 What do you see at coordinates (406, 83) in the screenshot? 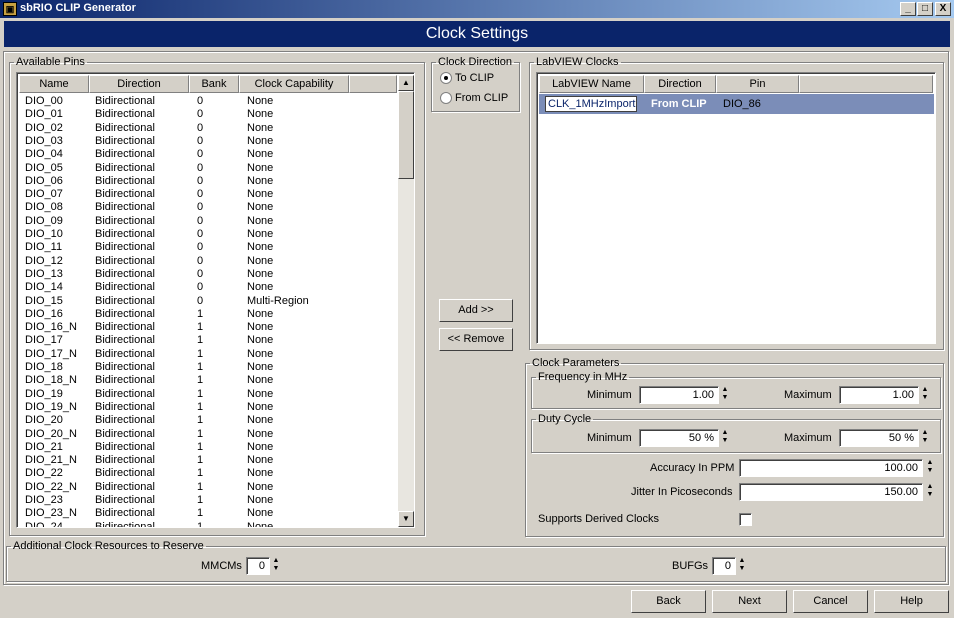
I see `scroll-up-icon: ▲` at bounding box center [406, 83].